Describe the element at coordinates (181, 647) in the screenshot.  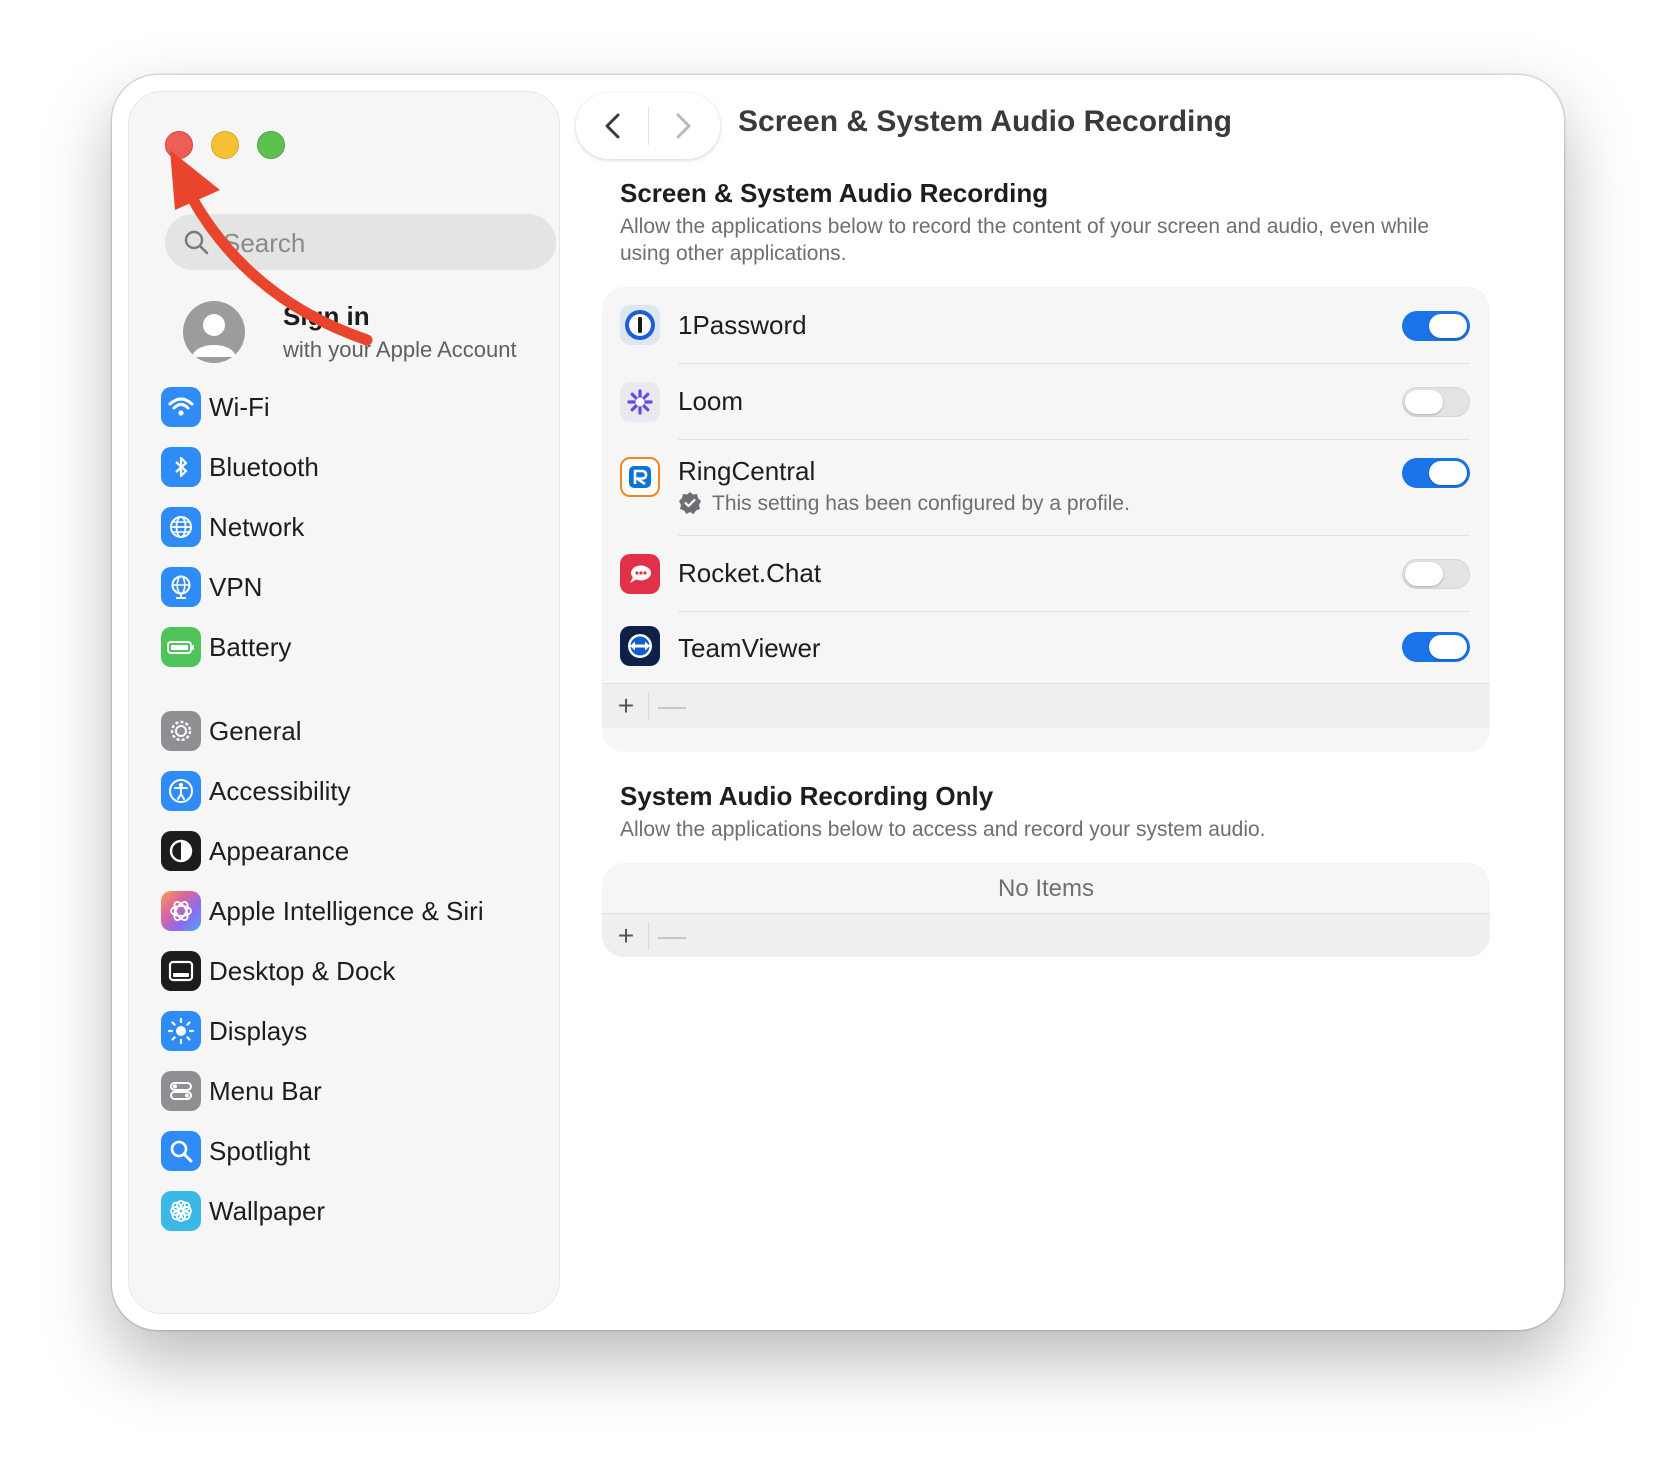
I see `battery-icon` at that location.